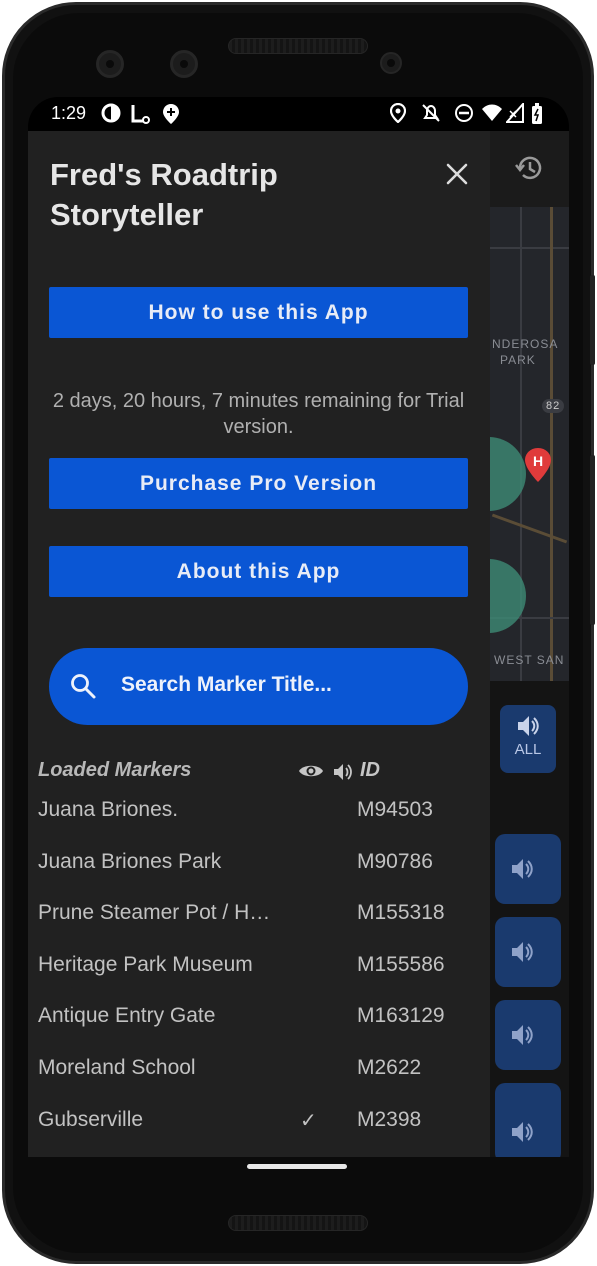 This screenshot has width=597, height=1266. I want to click on signal-icon, so click(515, 113).